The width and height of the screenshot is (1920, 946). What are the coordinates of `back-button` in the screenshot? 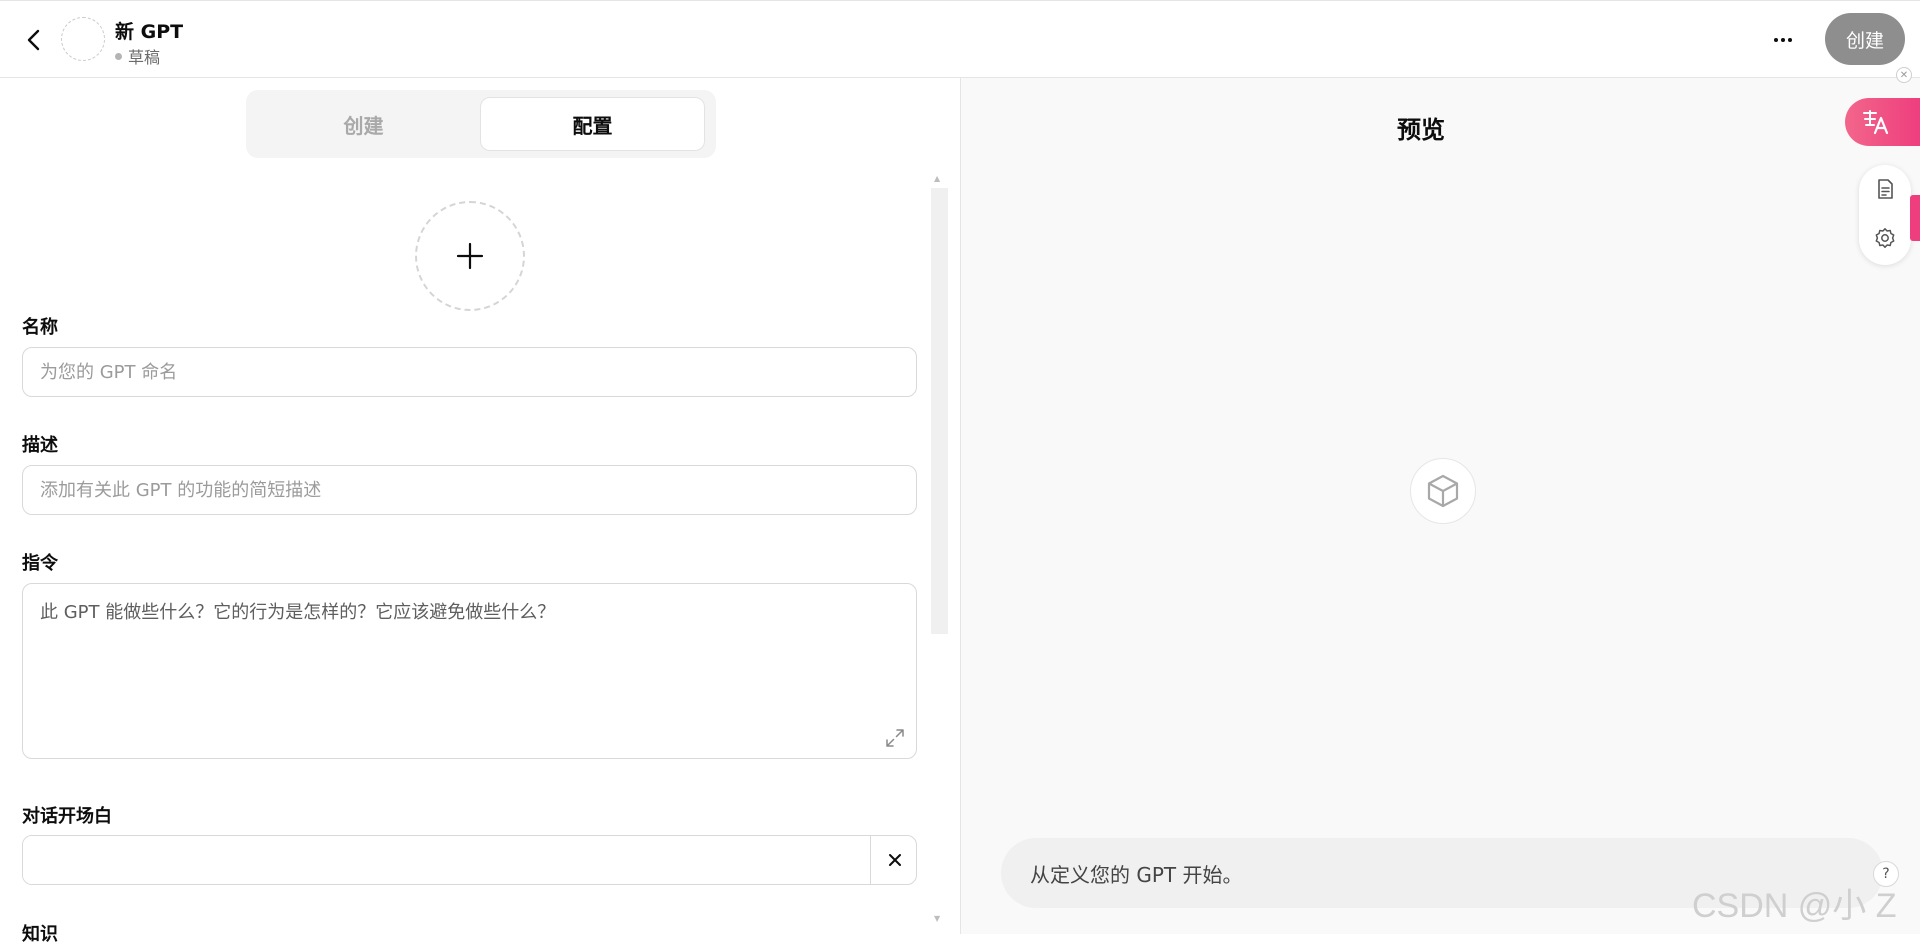 It's located at (34, 40).